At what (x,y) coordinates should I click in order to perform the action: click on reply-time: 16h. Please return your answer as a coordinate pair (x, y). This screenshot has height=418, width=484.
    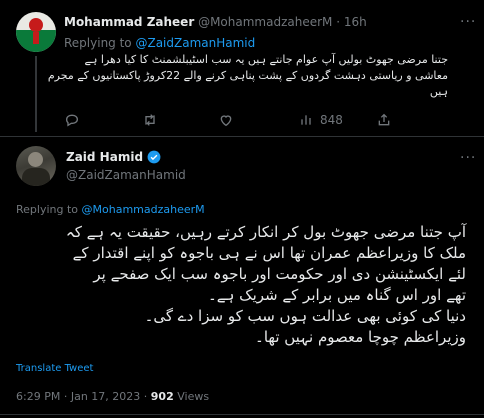
    Looking at the image, I should click on (355, 22).